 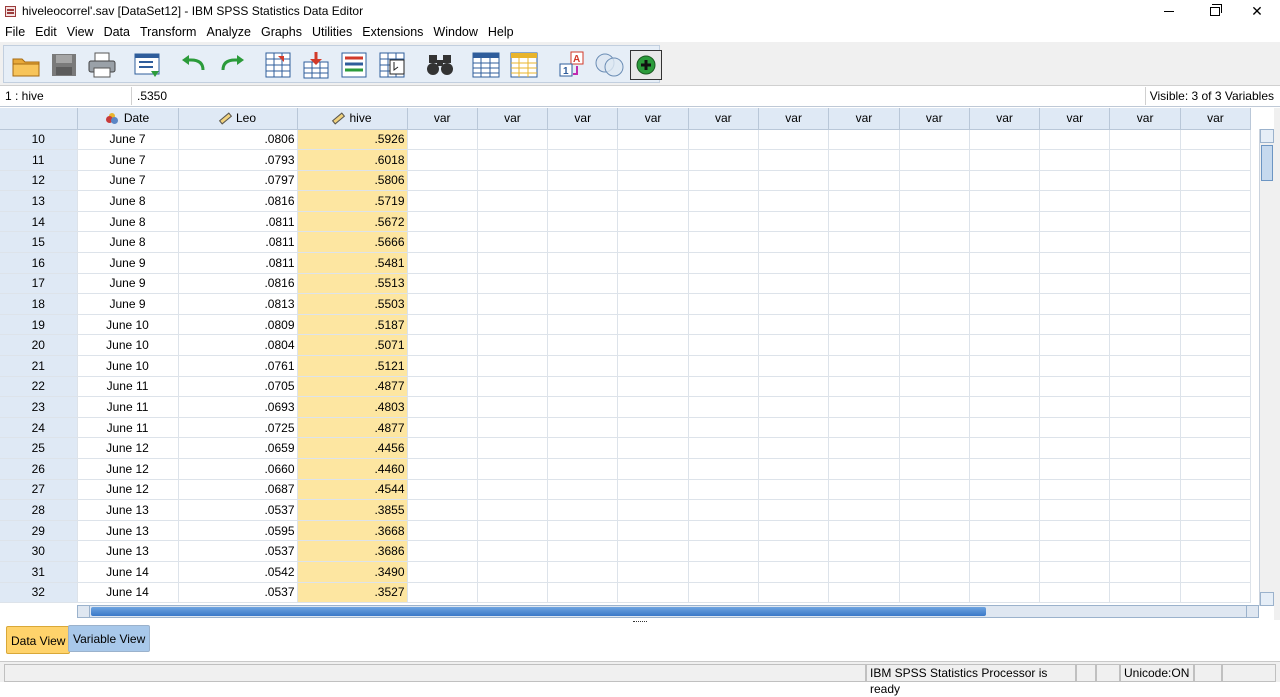 I want to click on column-header-date: Date, so click(x=128, y=119).